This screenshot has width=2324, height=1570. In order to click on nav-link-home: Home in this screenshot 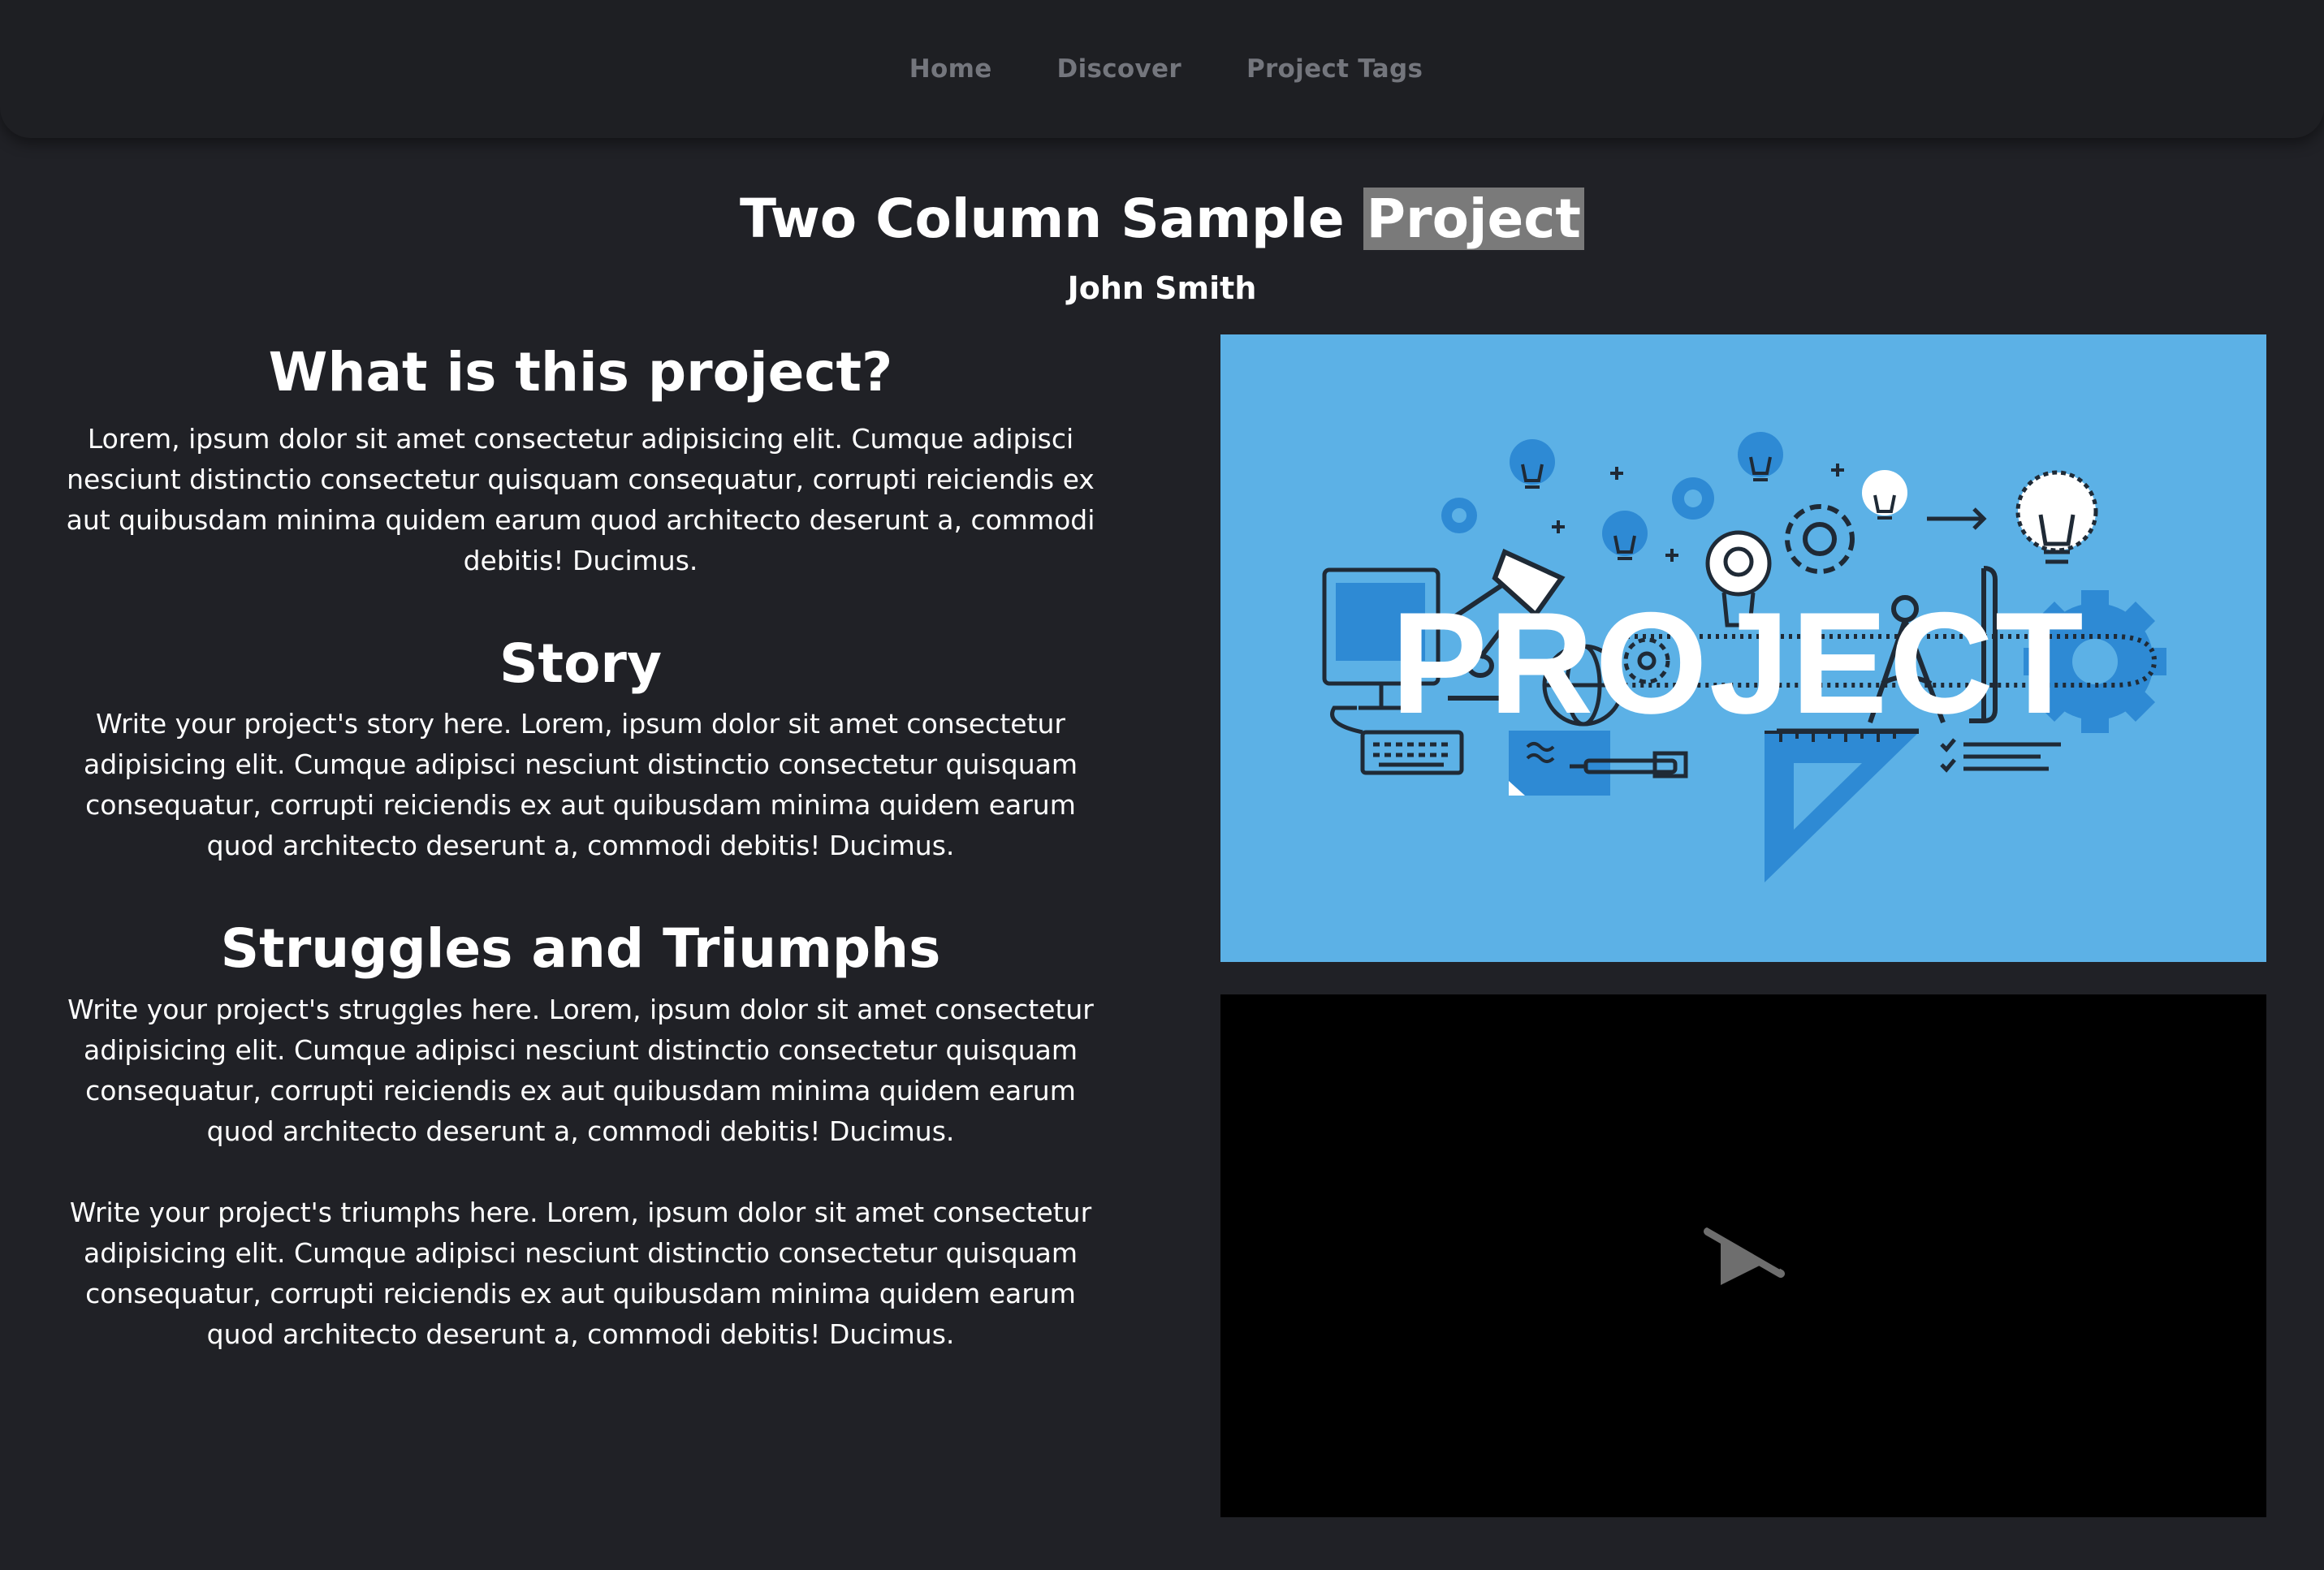, I will do `click(951, 69)`.